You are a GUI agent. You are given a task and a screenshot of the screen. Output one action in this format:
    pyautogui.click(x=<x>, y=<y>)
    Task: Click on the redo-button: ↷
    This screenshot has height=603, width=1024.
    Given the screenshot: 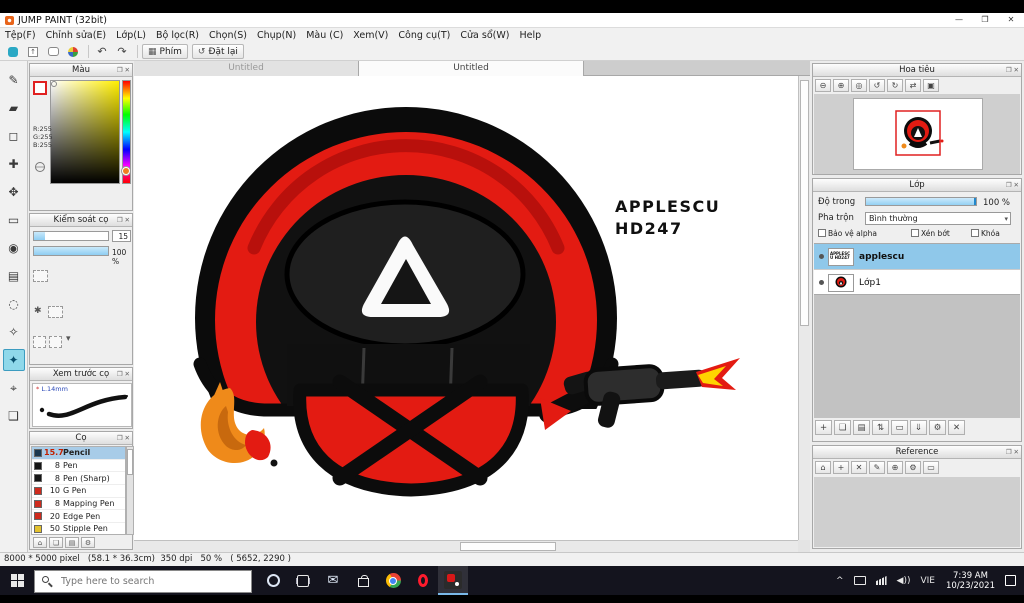 What is the action you would take?
    pyautogui.click(x=122, y=51)
    